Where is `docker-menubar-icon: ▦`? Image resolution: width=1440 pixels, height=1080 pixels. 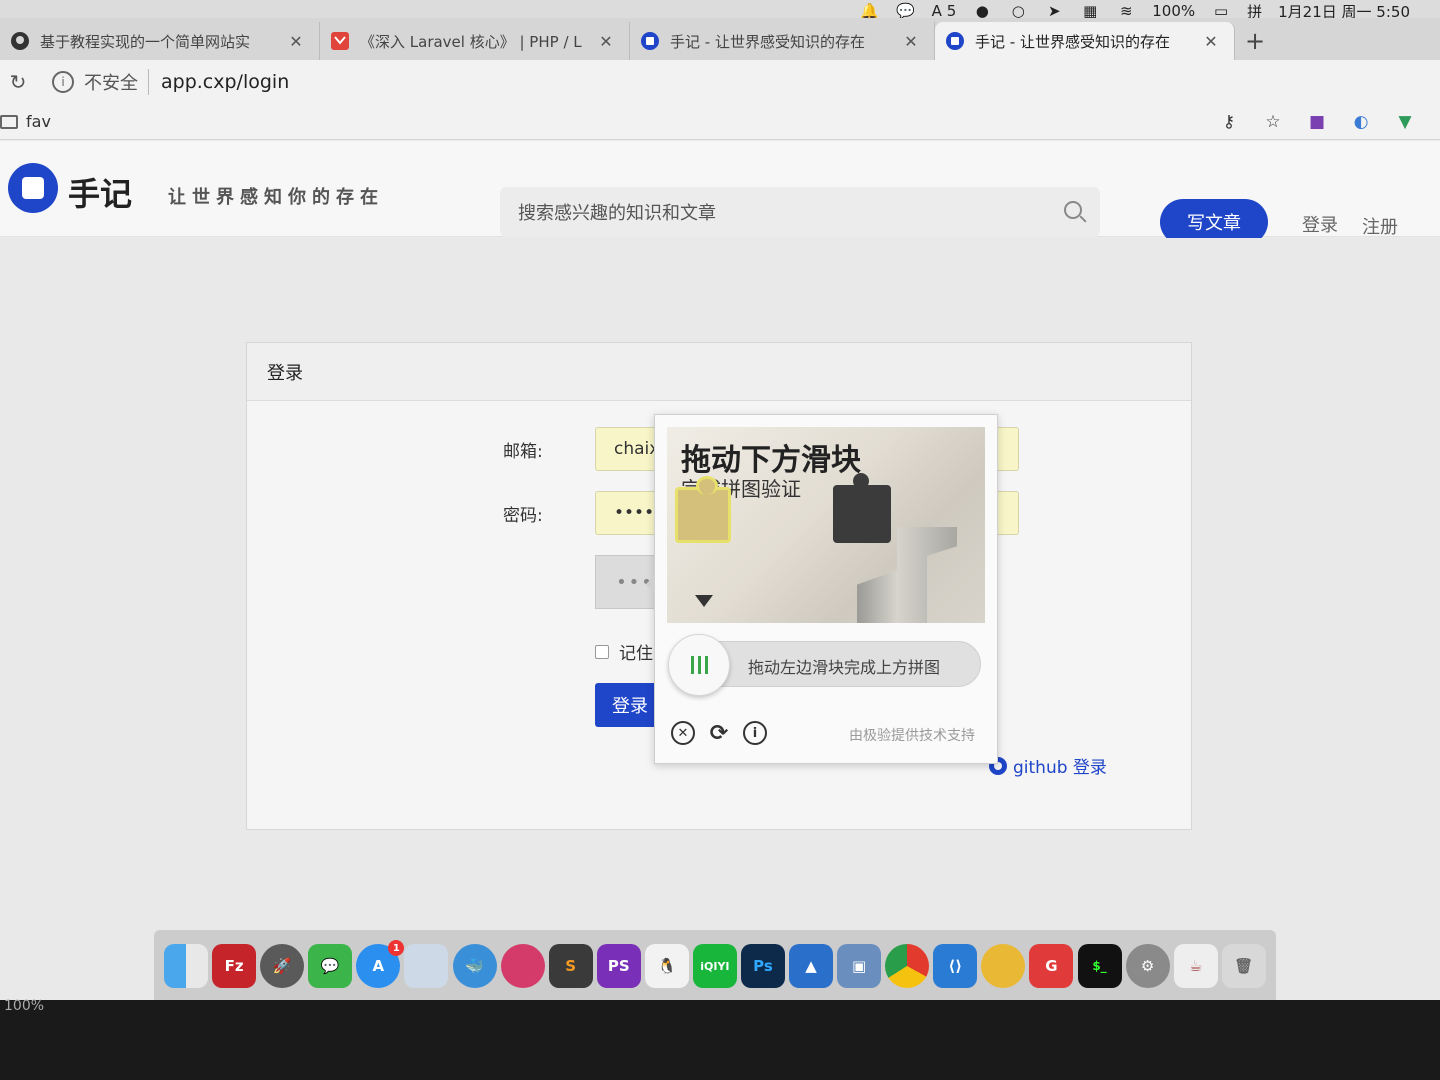
docker-menubar-icon: ▦ is located at coordinates (1090, 11).